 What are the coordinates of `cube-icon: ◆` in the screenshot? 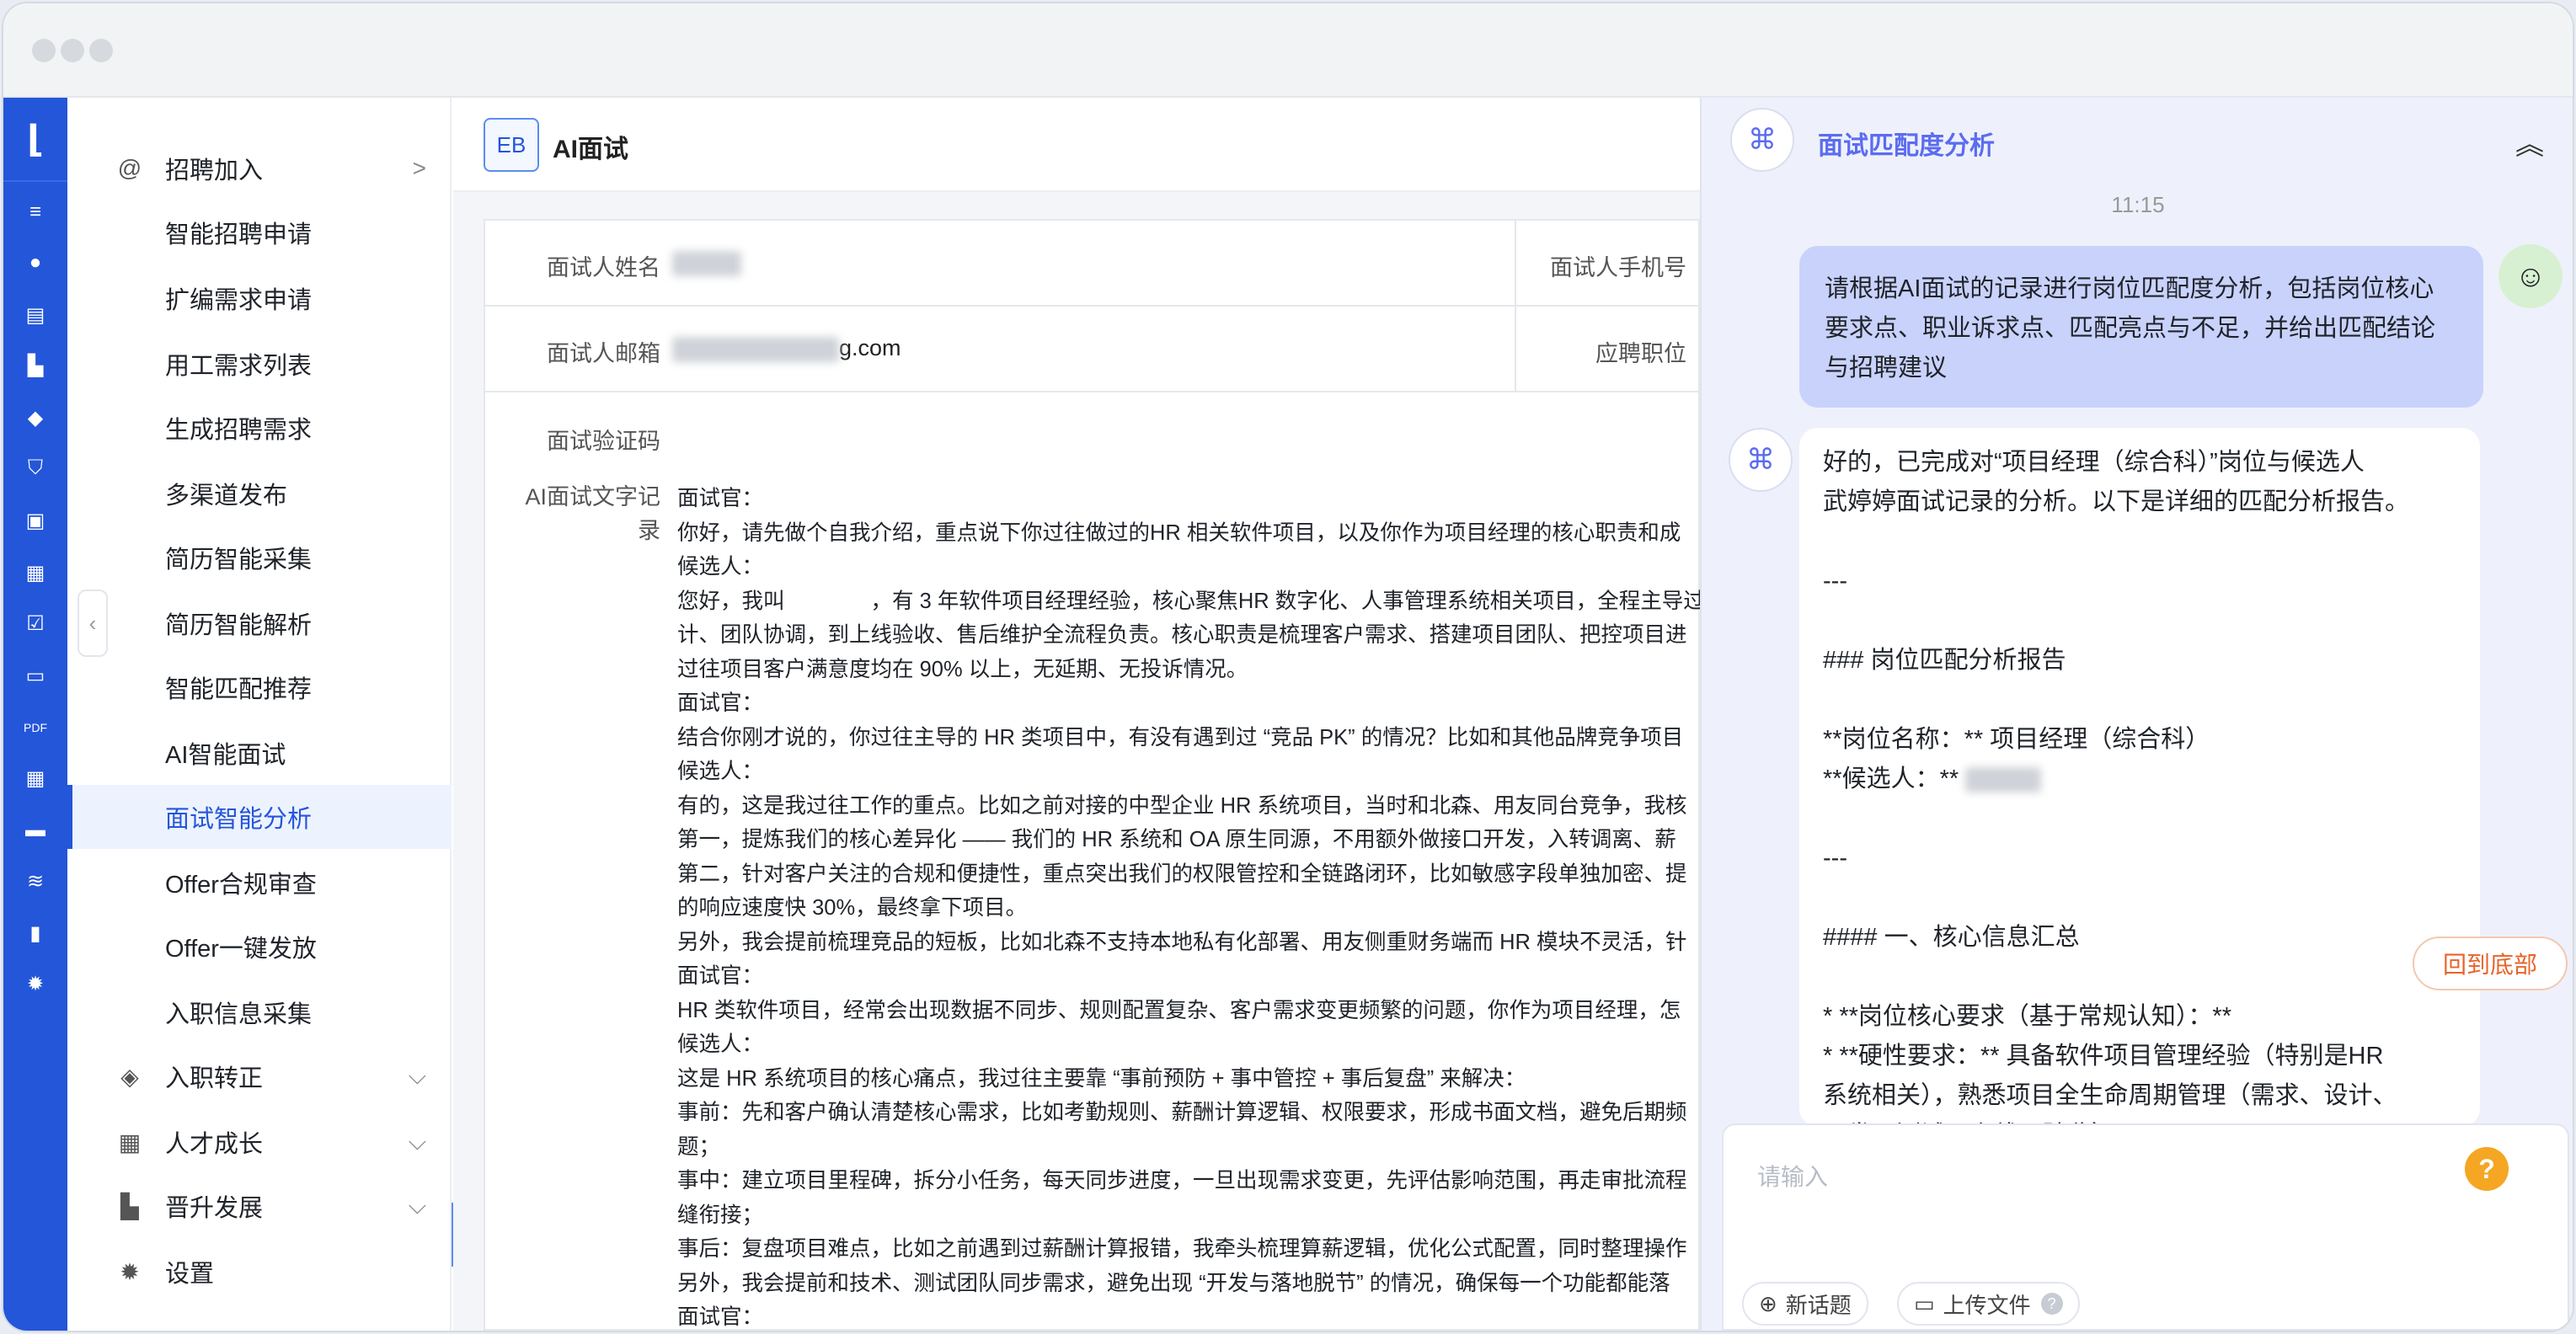 It's located at (35, 418).